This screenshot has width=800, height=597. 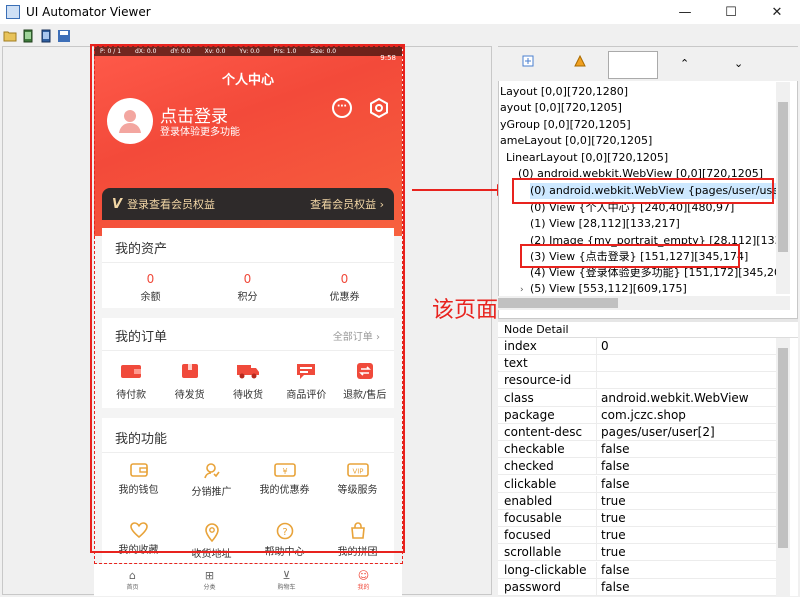 I want to click on detail-key: content-desc, so click(x=543, y=432).